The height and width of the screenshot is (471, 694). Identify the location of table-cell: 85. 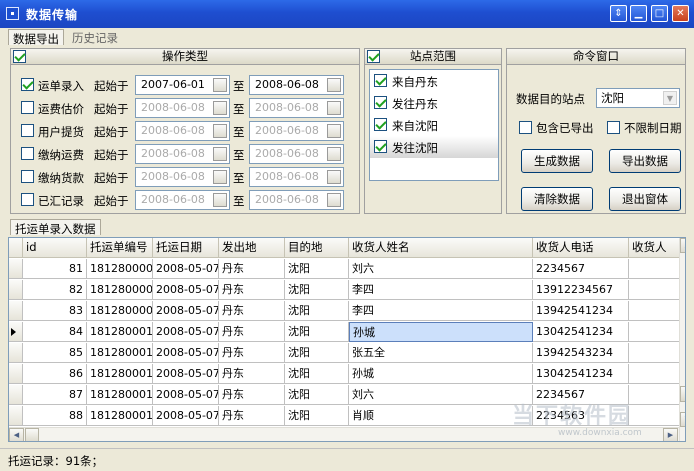
(55, 353).